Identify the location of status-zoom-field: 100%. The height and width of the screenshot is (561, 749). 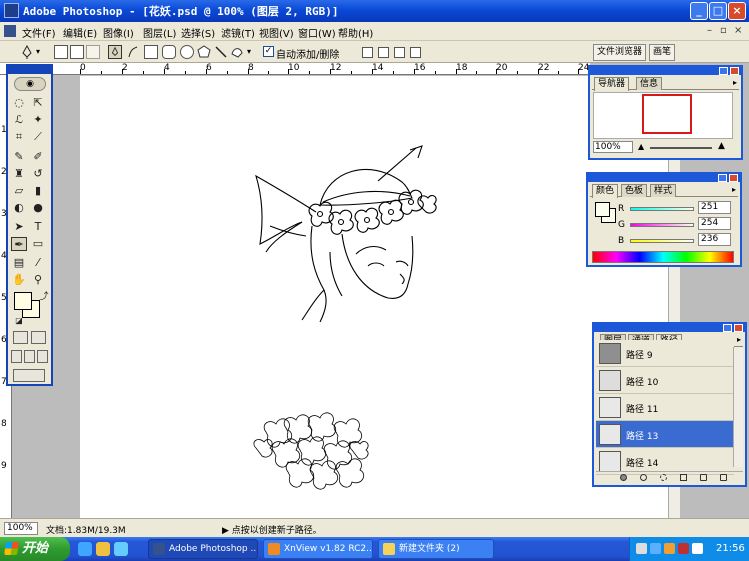
(21, 528).